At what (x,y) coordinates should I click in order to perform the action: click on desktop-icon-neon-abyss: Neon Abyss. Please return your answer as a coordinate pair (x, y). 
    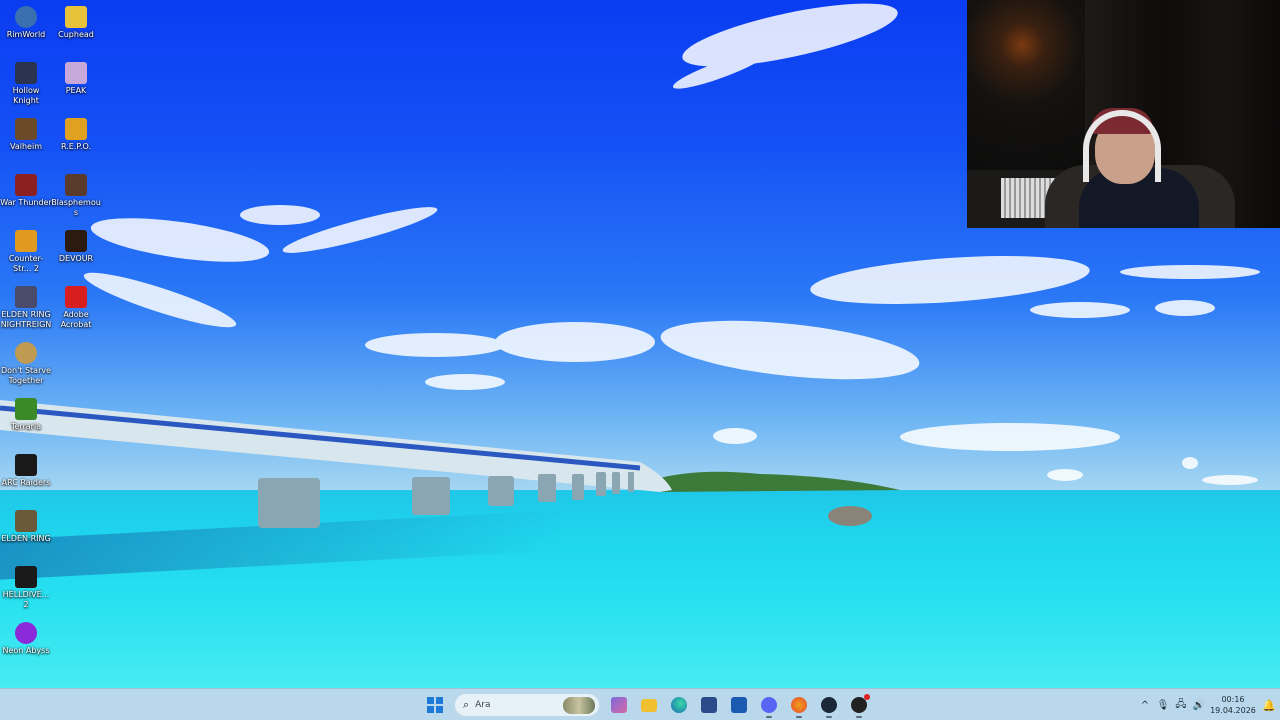
    Looking at the image, I should click on (26, 637).